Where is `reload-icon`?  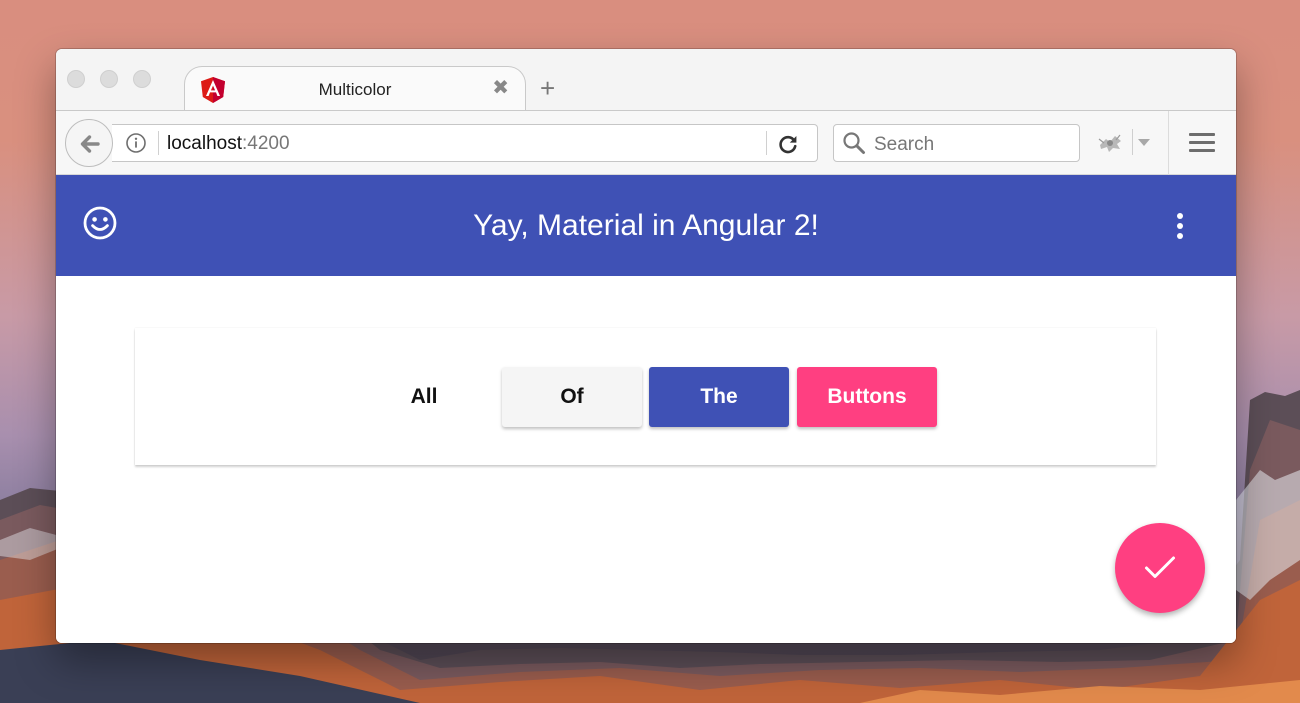
reload-icon is located at coordinates (788, 144).